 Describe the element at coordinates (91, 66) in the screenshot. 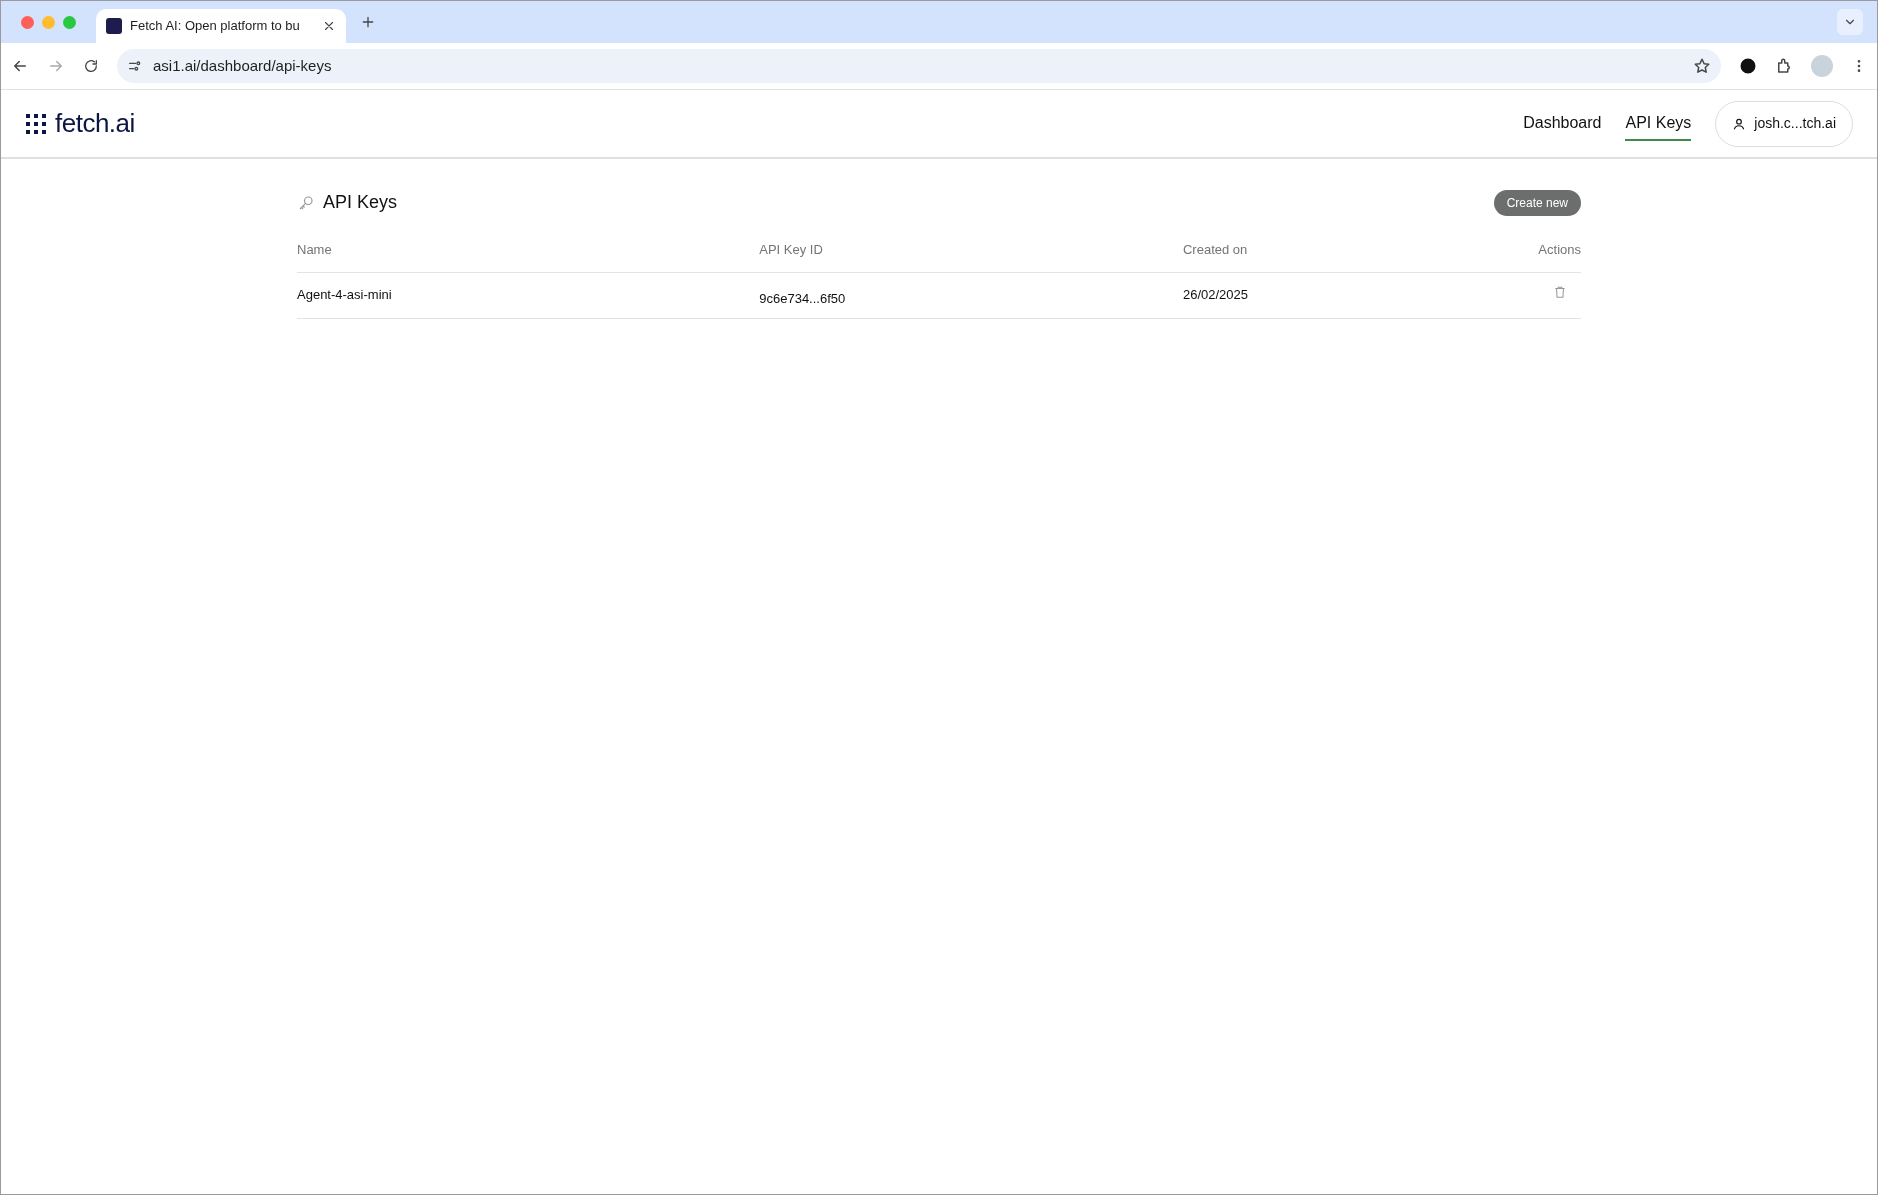

I see `reload-icon` at that location.